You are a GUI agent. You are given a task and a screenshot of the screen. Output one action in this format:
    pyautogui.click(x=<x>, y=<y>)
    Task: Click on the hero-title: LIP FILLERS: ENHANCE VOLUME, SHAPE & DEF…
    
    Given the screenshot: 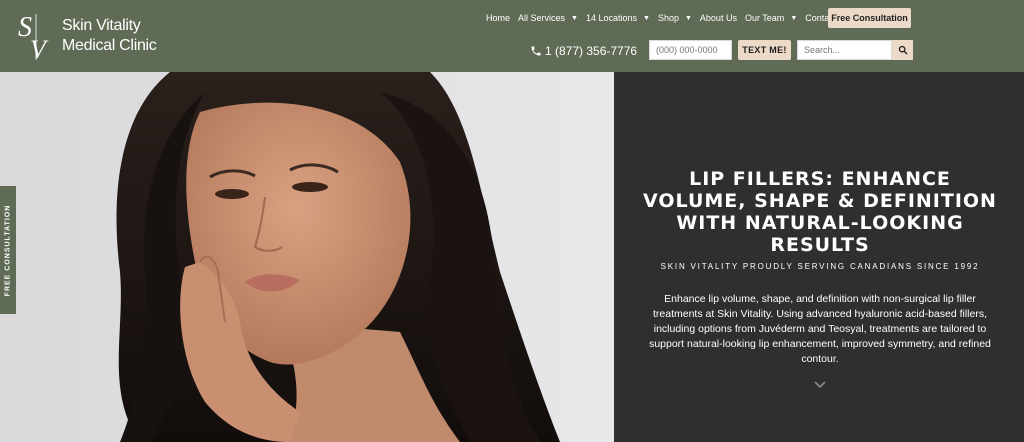 What is the action you would take?
    pyautogui.click(x=820, y=212)
    